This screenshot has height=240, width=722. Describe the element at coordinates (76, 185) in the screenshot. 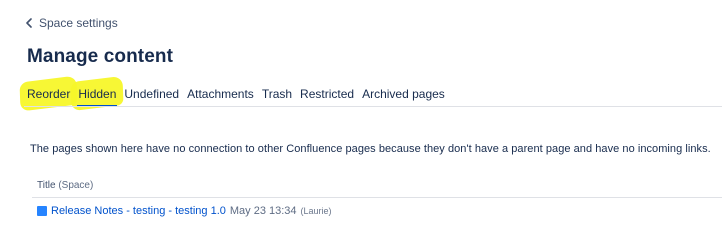

I see `column-header-space: (Space)` at that location.